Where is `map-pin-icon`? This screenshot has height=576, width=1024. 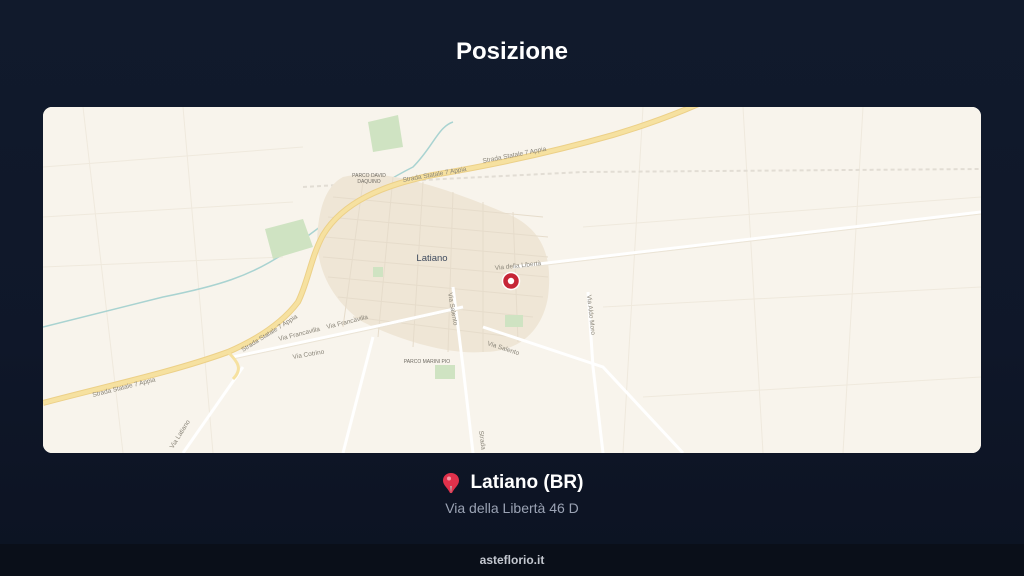 map-pin-icon is located at coordinates (451, 483).